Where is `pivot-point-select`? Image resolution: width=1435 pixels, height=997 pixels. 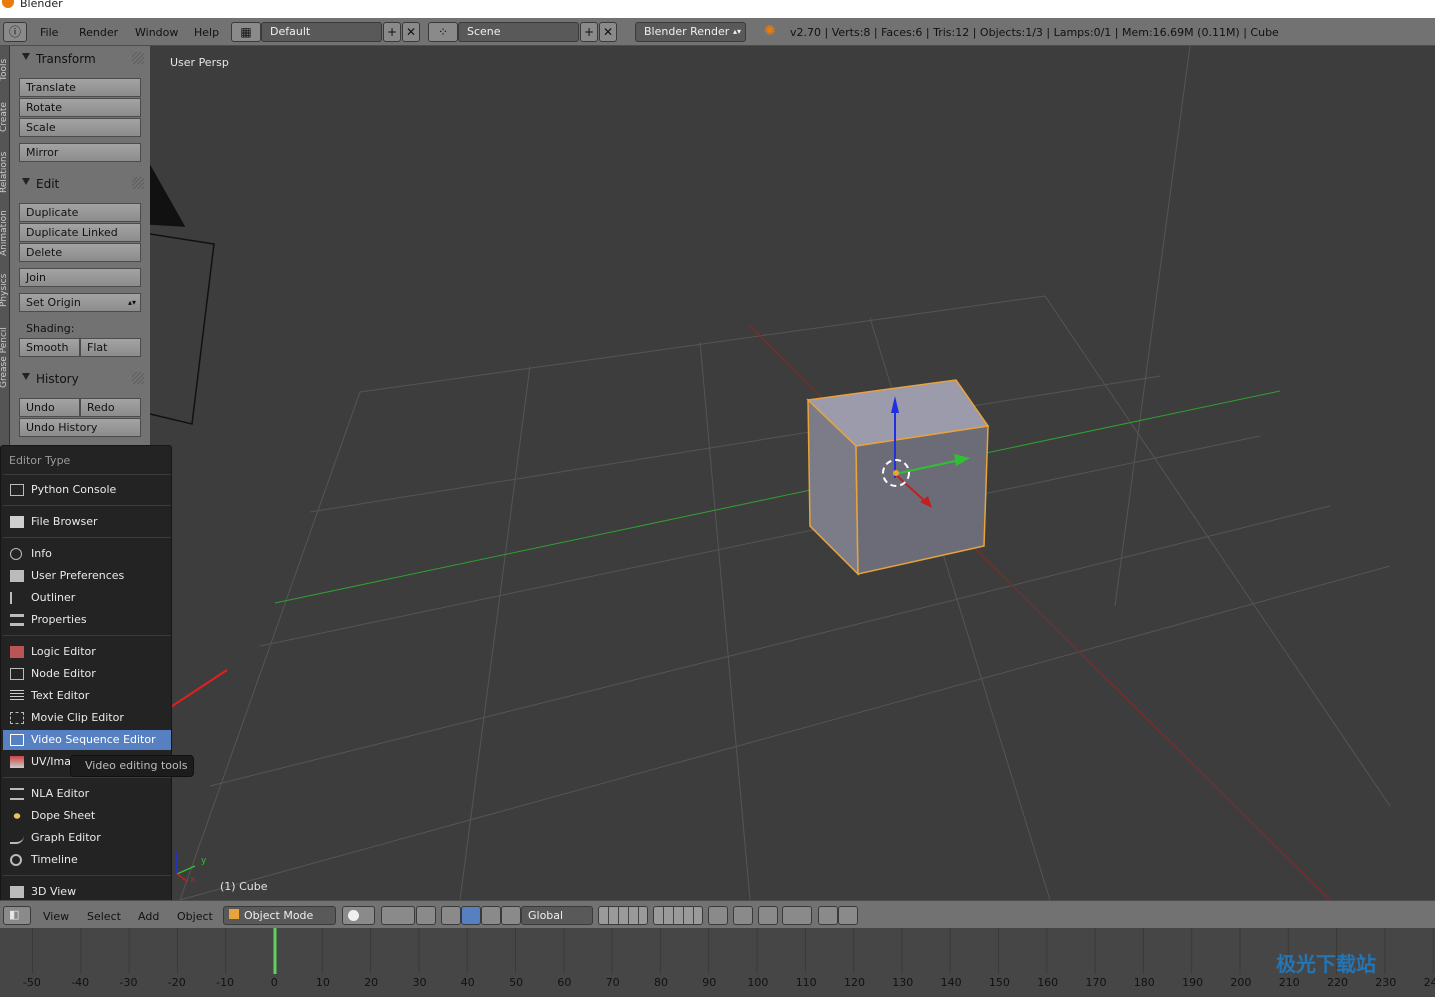 pivot-point-select is located at coordinates (398, 915).